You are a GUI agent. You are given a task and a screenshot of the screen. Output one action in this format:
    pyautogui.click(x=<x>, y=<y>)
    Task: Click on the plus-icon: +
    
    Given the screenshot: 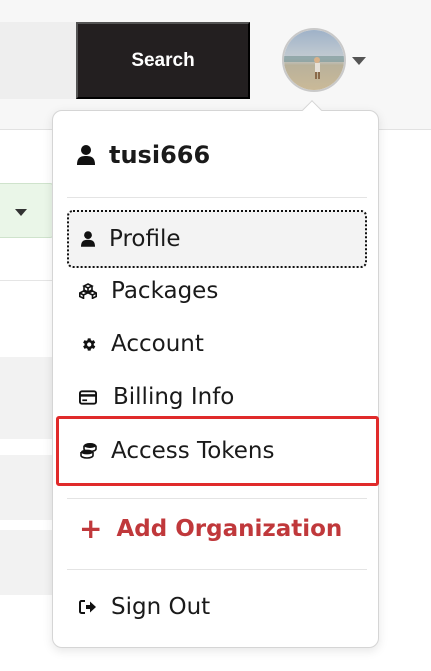 What is the action you would take?
    pyautogui.click(x=91, y=528)
    